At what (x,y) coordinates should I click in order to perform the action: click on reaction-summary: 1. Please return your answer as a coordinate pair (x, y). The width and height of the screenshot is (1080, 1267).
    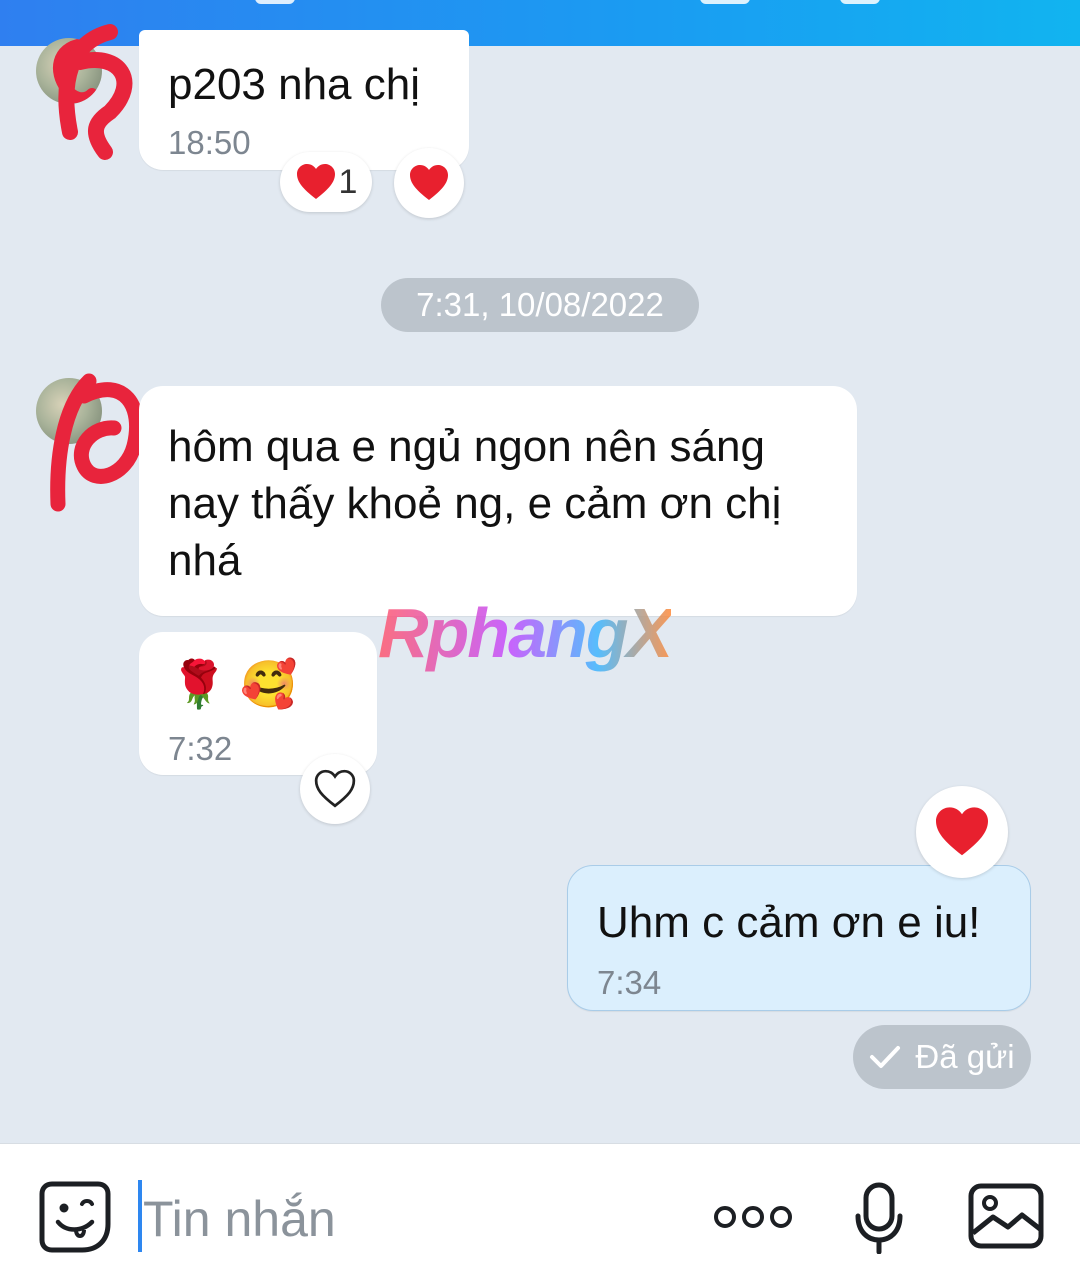
    Looking at the image, I should click on (326, 182).